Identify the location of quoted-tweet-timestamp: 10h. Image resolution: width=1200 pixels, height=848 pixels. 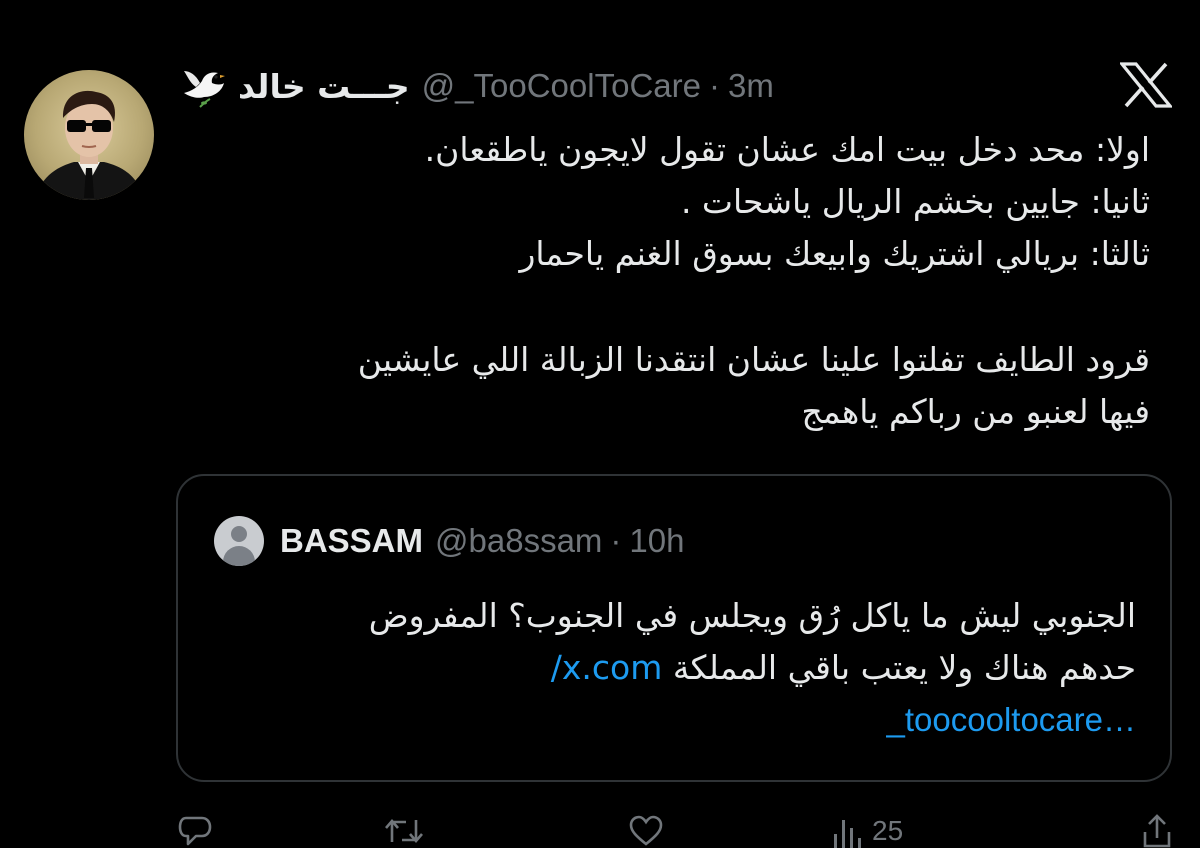
(656, 541).